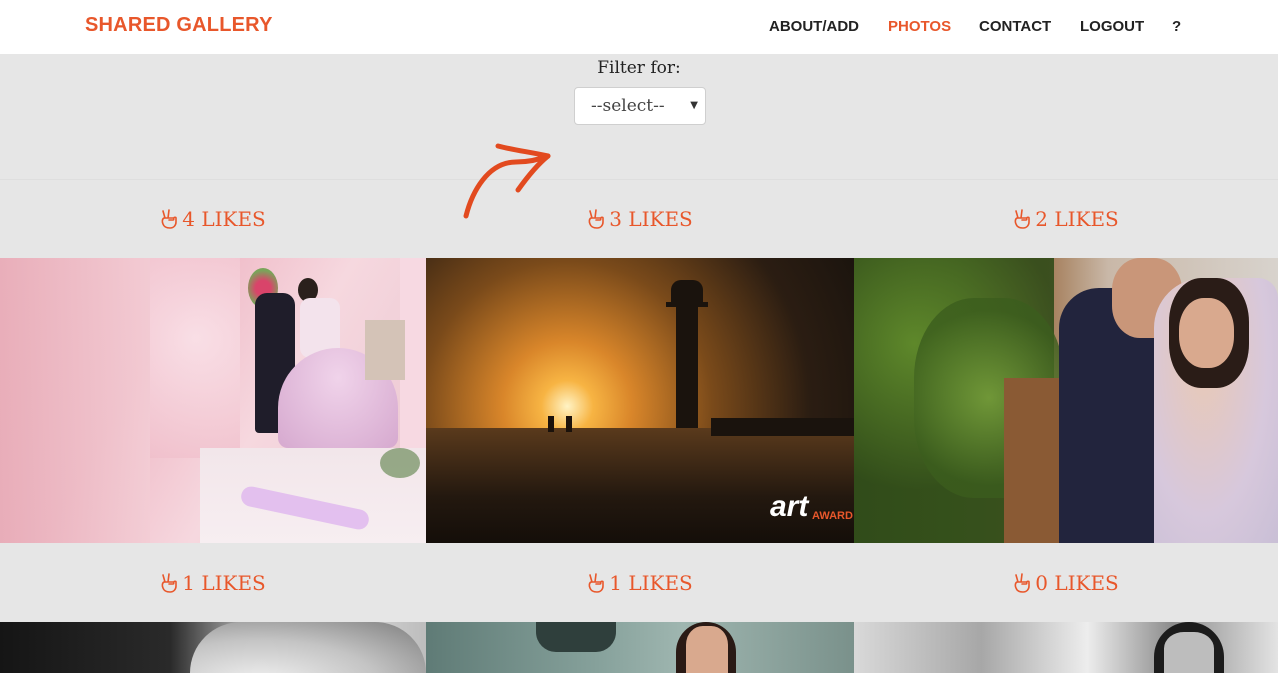  I want to click on photo-wedding-ceremony, so click(213, 400).